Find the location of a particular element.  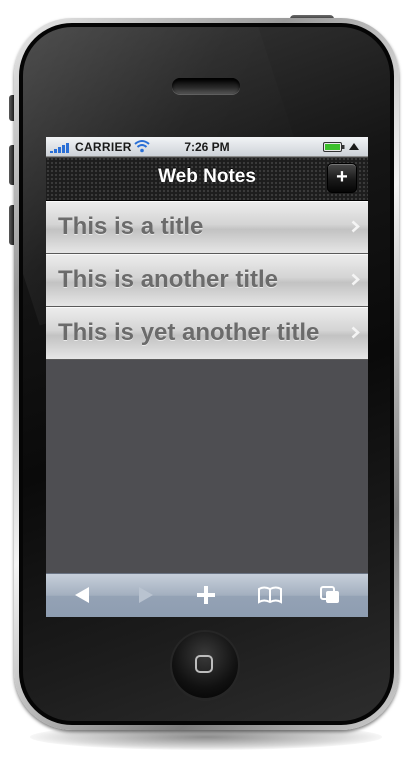

back-icon is located at coordinates (82, 595).